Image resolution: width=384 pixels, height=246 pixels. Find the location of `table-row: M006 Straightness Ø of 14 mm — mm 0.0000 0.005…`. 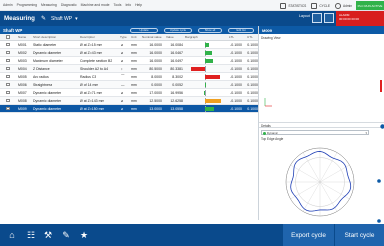

table-row: M006 Straightness Ø of 14 mm — mm 0.0000 0.005… is located at coordinates (129, 85).